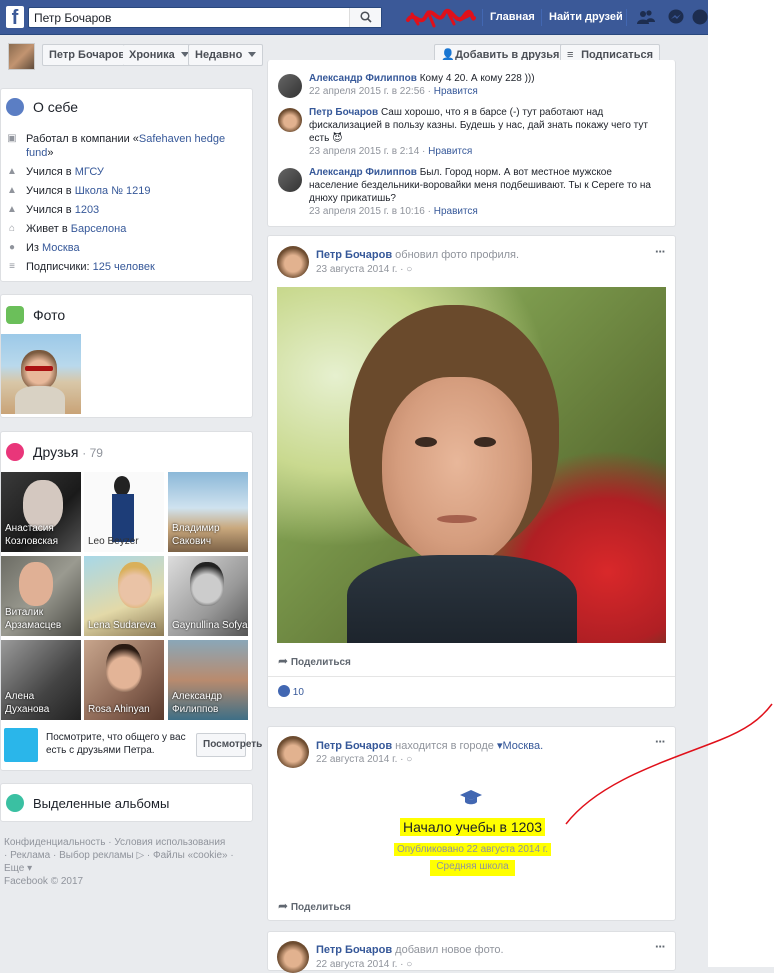  Describe the element at coordinates (124, 267) in the screenshot. I see `about-followers-link: 125 человек` at that location.